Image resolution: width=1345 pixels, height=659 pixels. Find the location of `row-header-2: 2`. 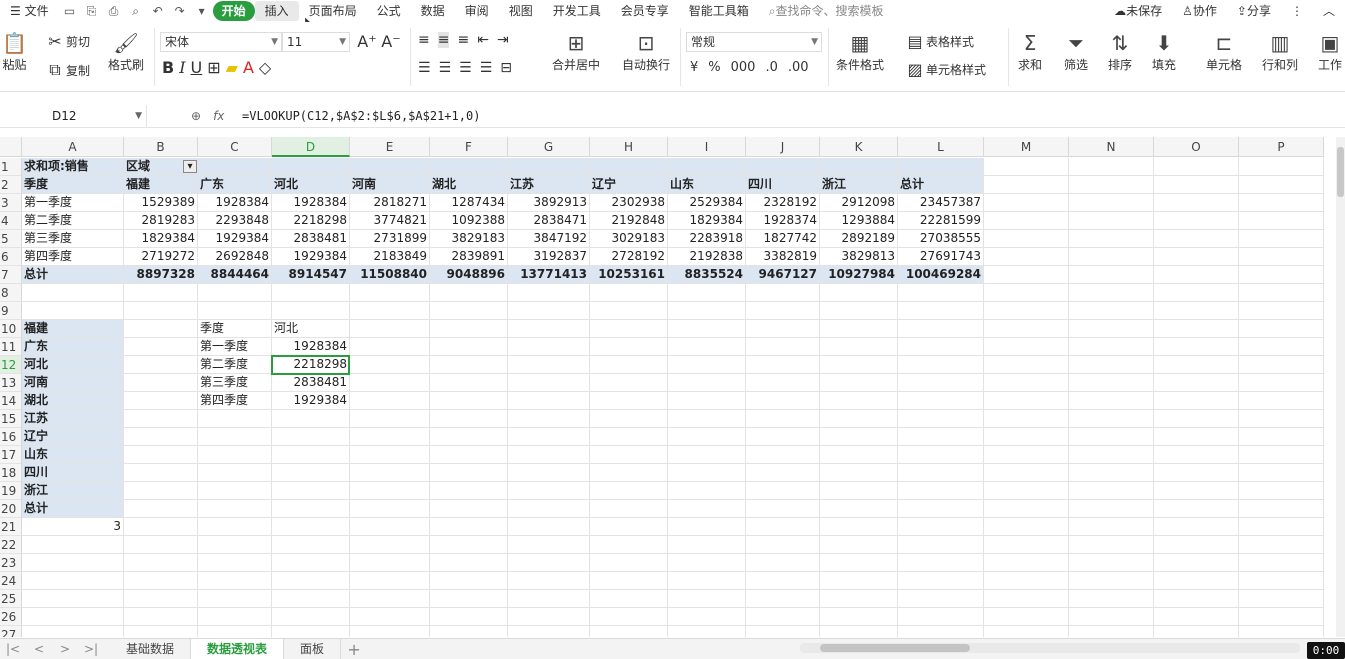

row-header-2: 2 is located at coordinates (11, 185).